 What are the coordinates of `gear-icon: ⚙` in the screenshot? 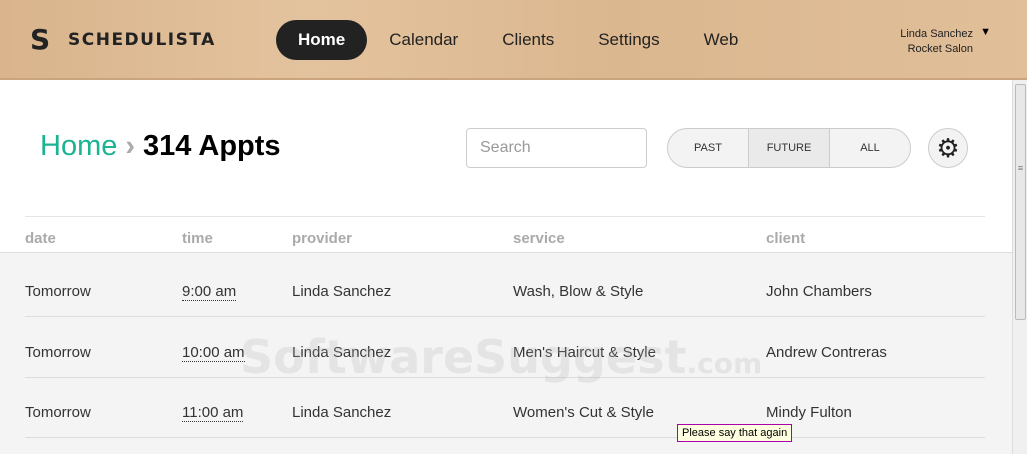 It's located at (948, 148).